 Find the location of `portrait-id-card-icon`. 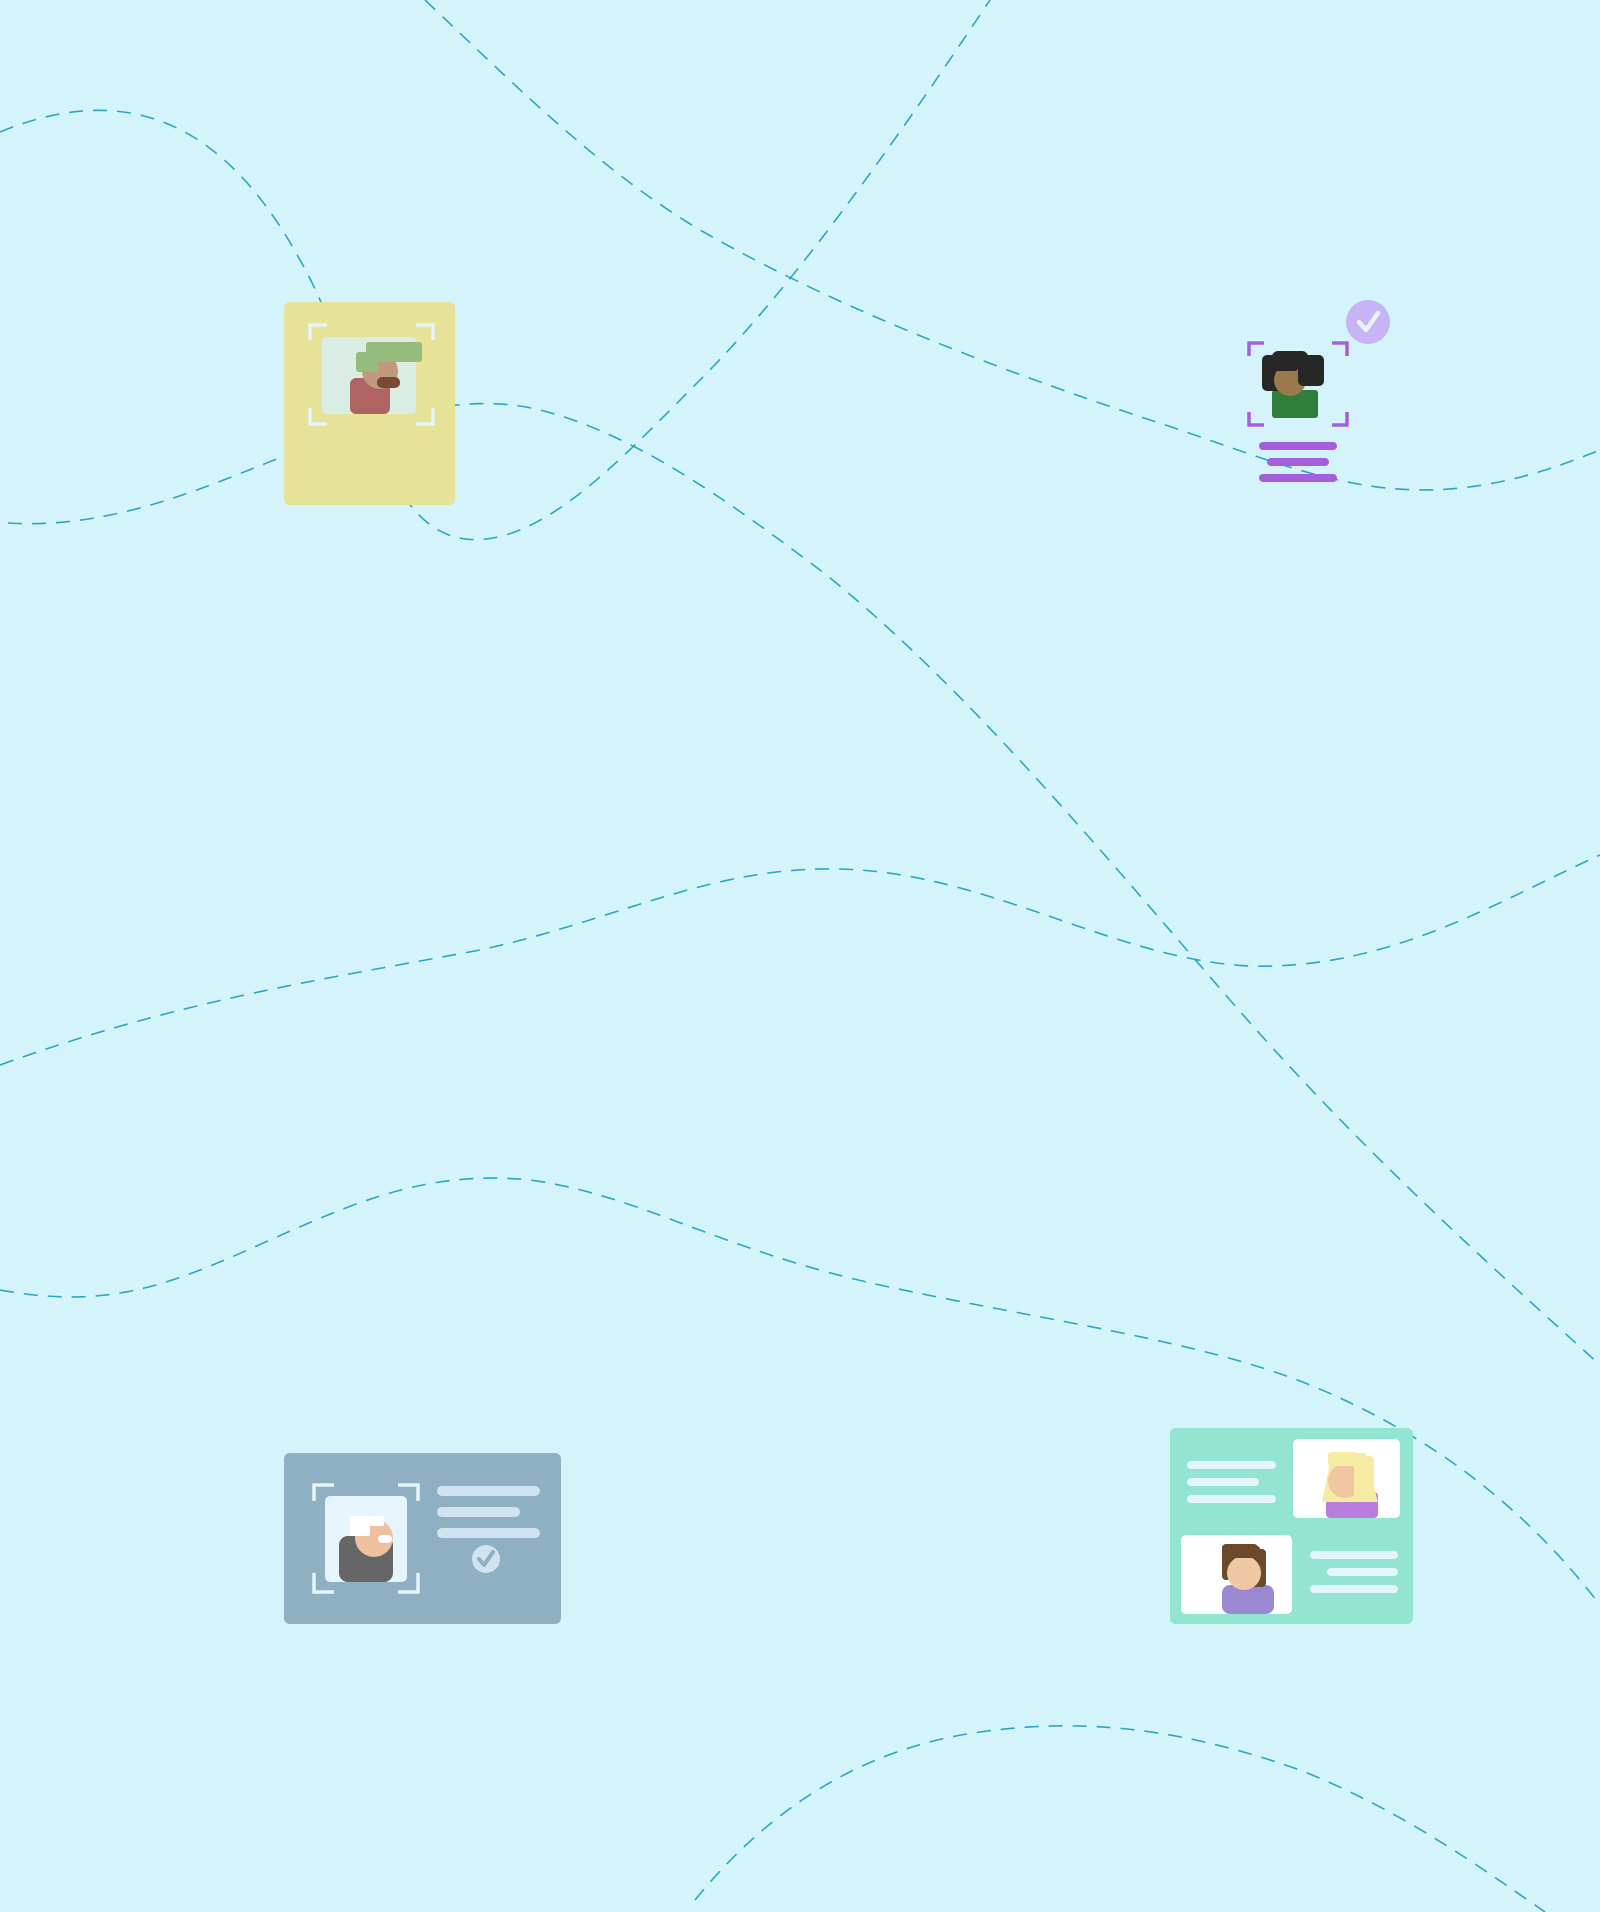

portrait-id-card-icon is located at coordinates (369, 403).